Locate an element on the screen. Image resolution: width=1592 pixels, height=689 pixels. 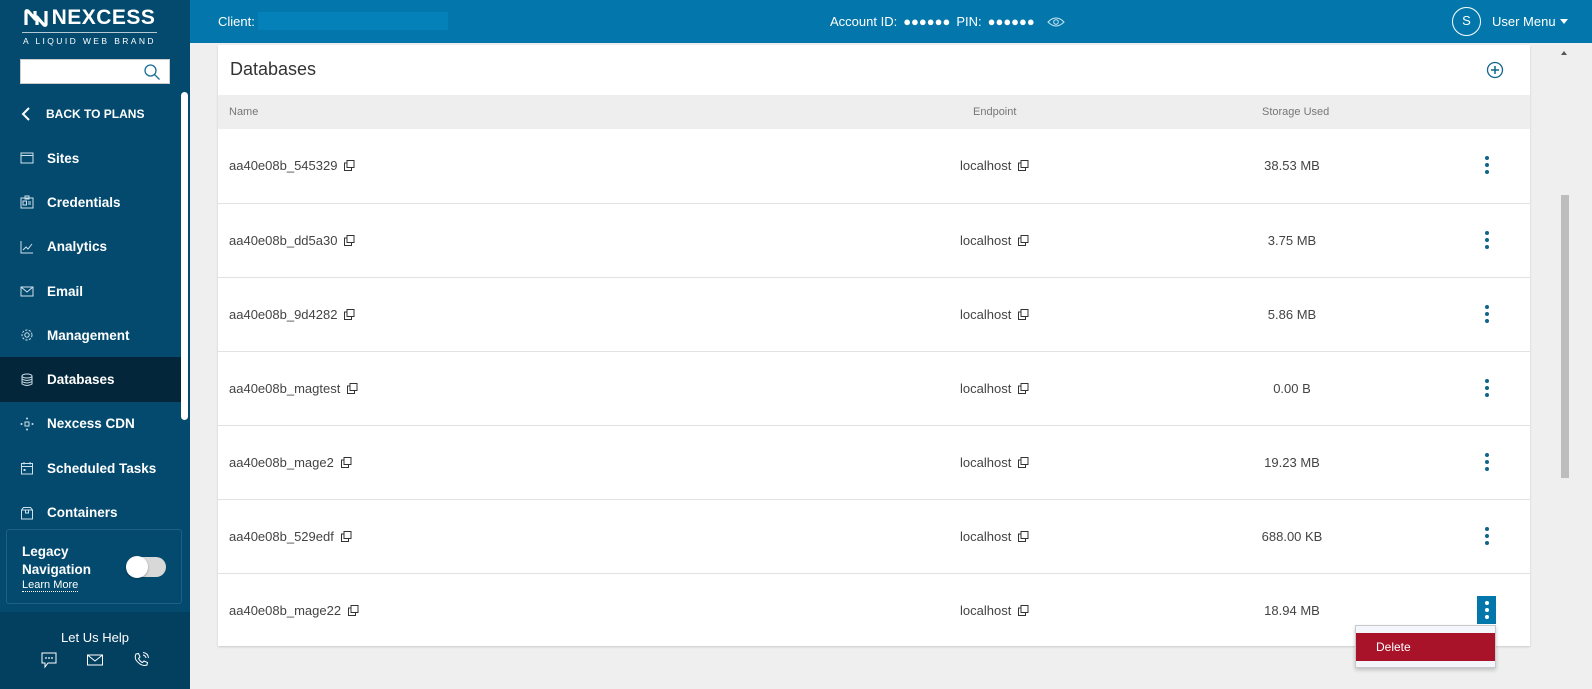
sidebar-item-scheduled-tasks: Scheduled Tasks is located at coordinates (90, 468).